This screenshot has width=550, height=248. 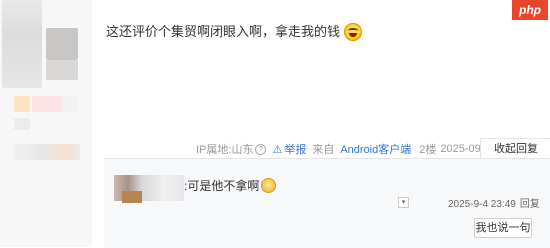 What do you see at coordinates (225, 150) in the screenshot?
I see `ip-location: IP属地:山东` at bounding box center [225, 150].